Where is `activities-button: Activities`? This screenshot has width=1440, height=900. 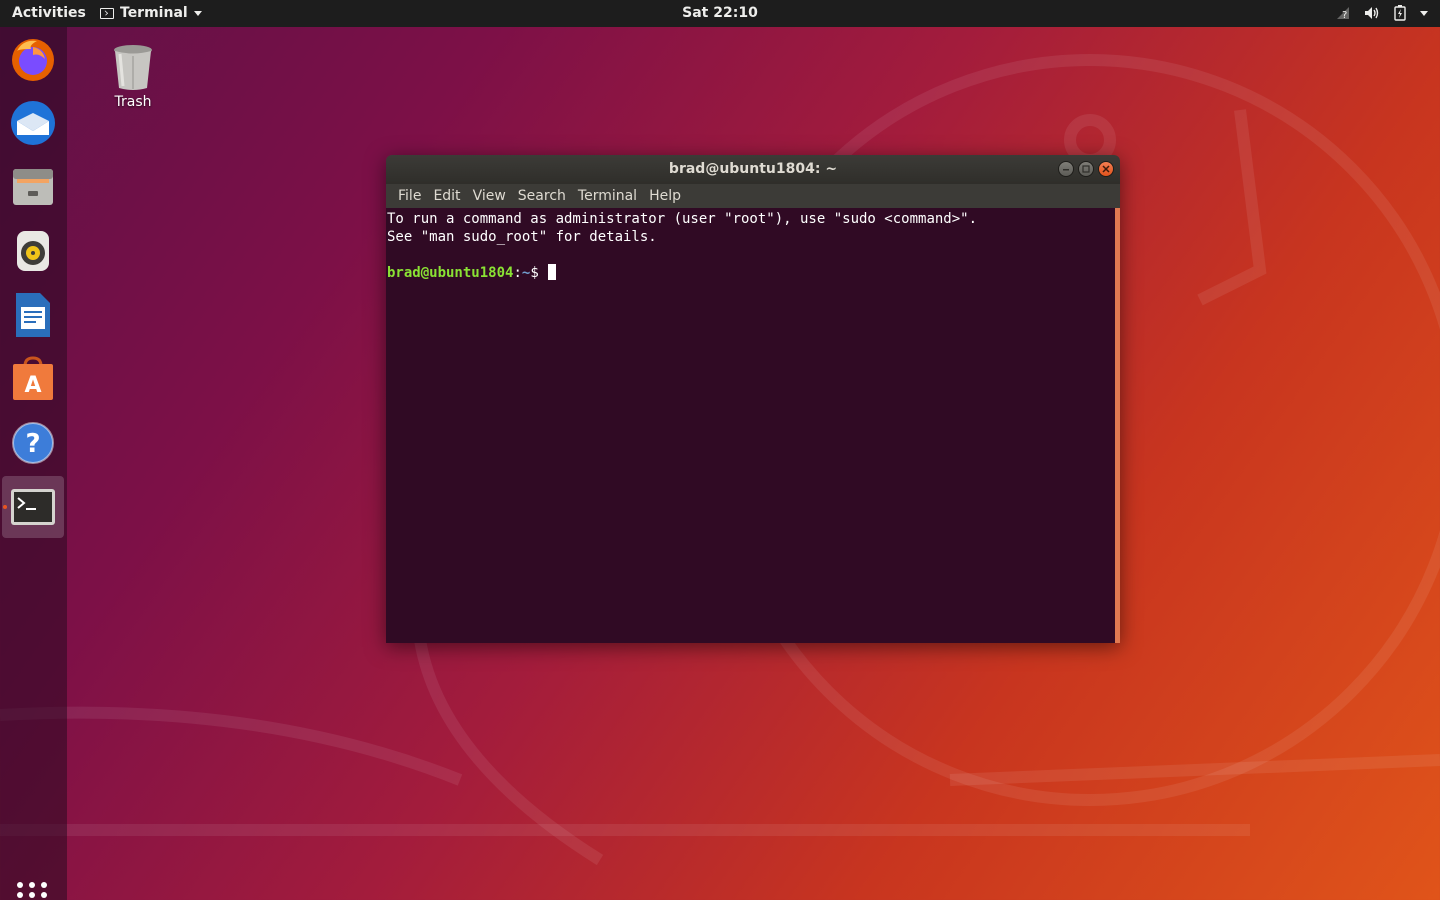
activities-button: Activities is located at coordinates (49, 13).